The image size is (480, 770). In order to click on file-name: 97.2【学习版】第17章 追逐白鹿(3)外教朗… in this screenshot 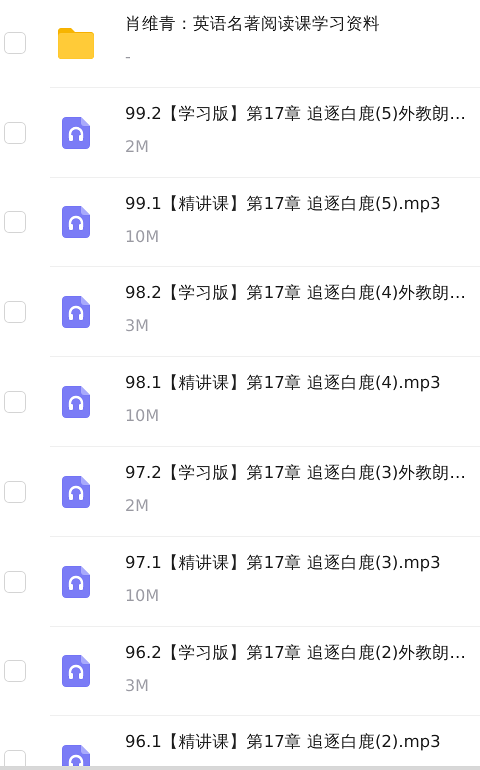, I will do `click(295, 473)`.